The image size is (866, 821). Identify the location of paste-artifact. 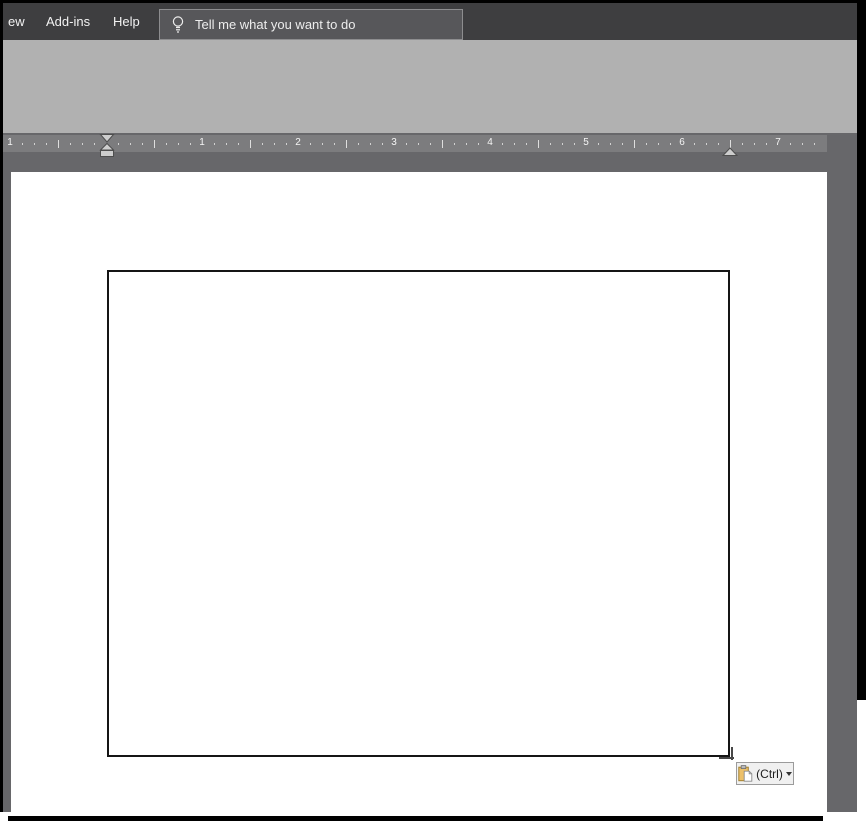
(726, 758).